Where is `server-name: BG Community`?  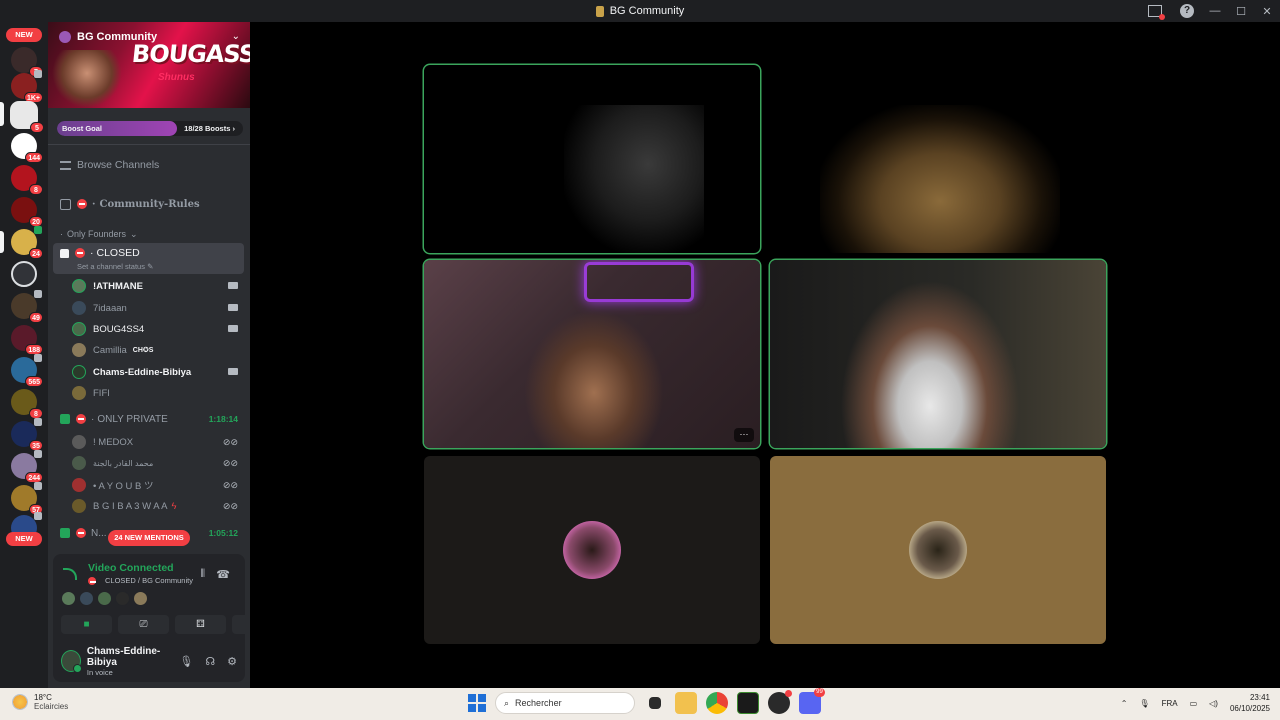
server-name: BG Community is located at coordinates (108, 37).